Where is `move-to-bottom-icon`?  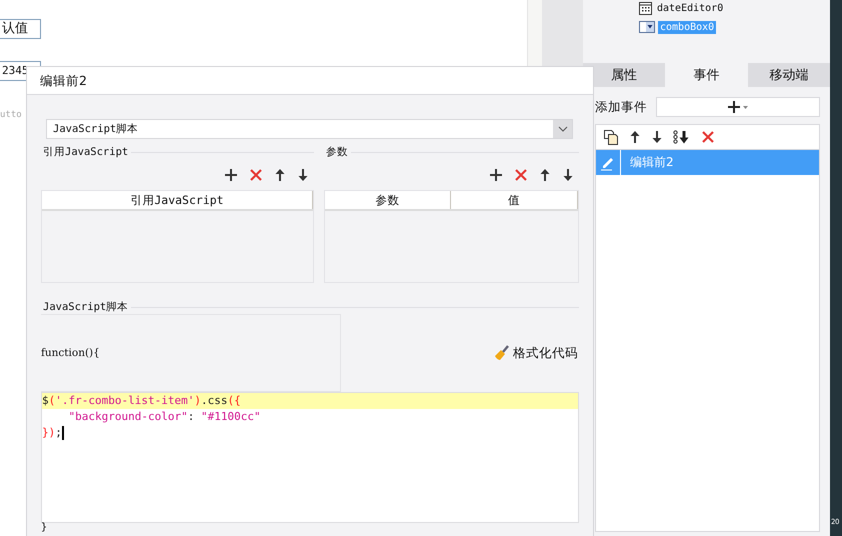
move-to-bottom-icon is located at coordinates (682, 137).